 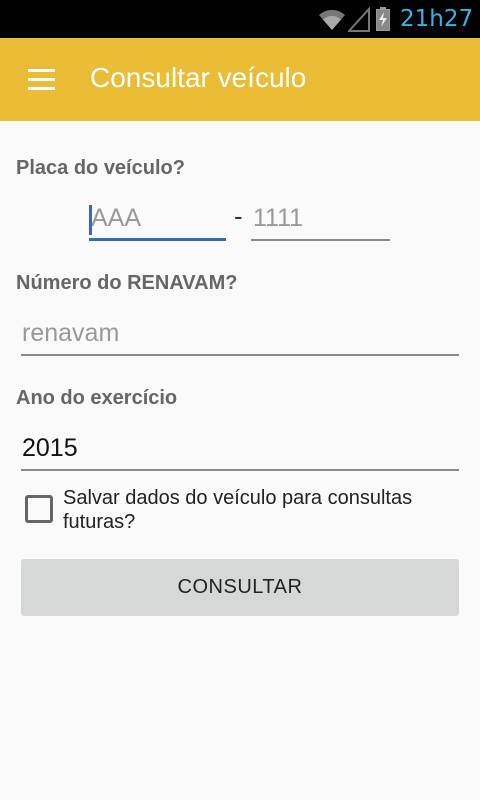 What do you see at coordinates (240, 337) in the screenshot?
I see `renavam-input: renavam` at bounding box center [240, 337].